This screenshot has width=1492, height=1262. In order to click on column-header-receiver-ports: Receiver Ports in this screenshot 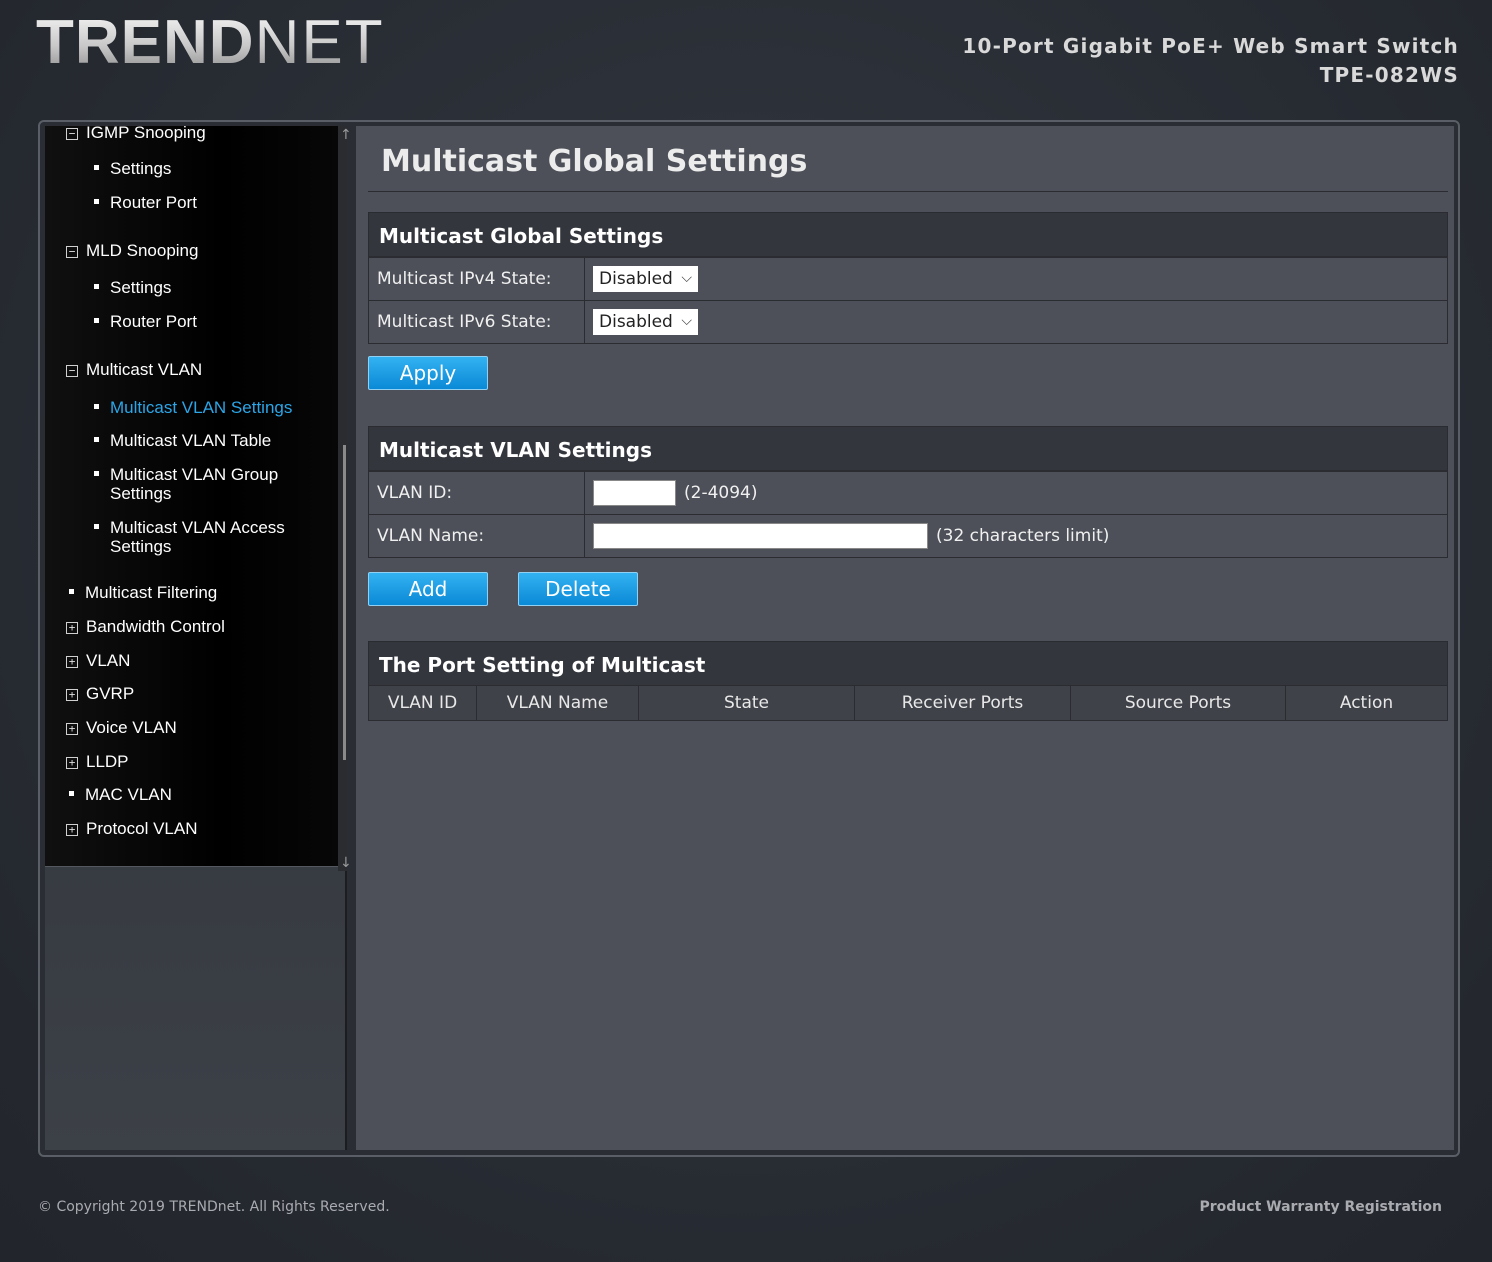, I will do `click(963, 703)`.